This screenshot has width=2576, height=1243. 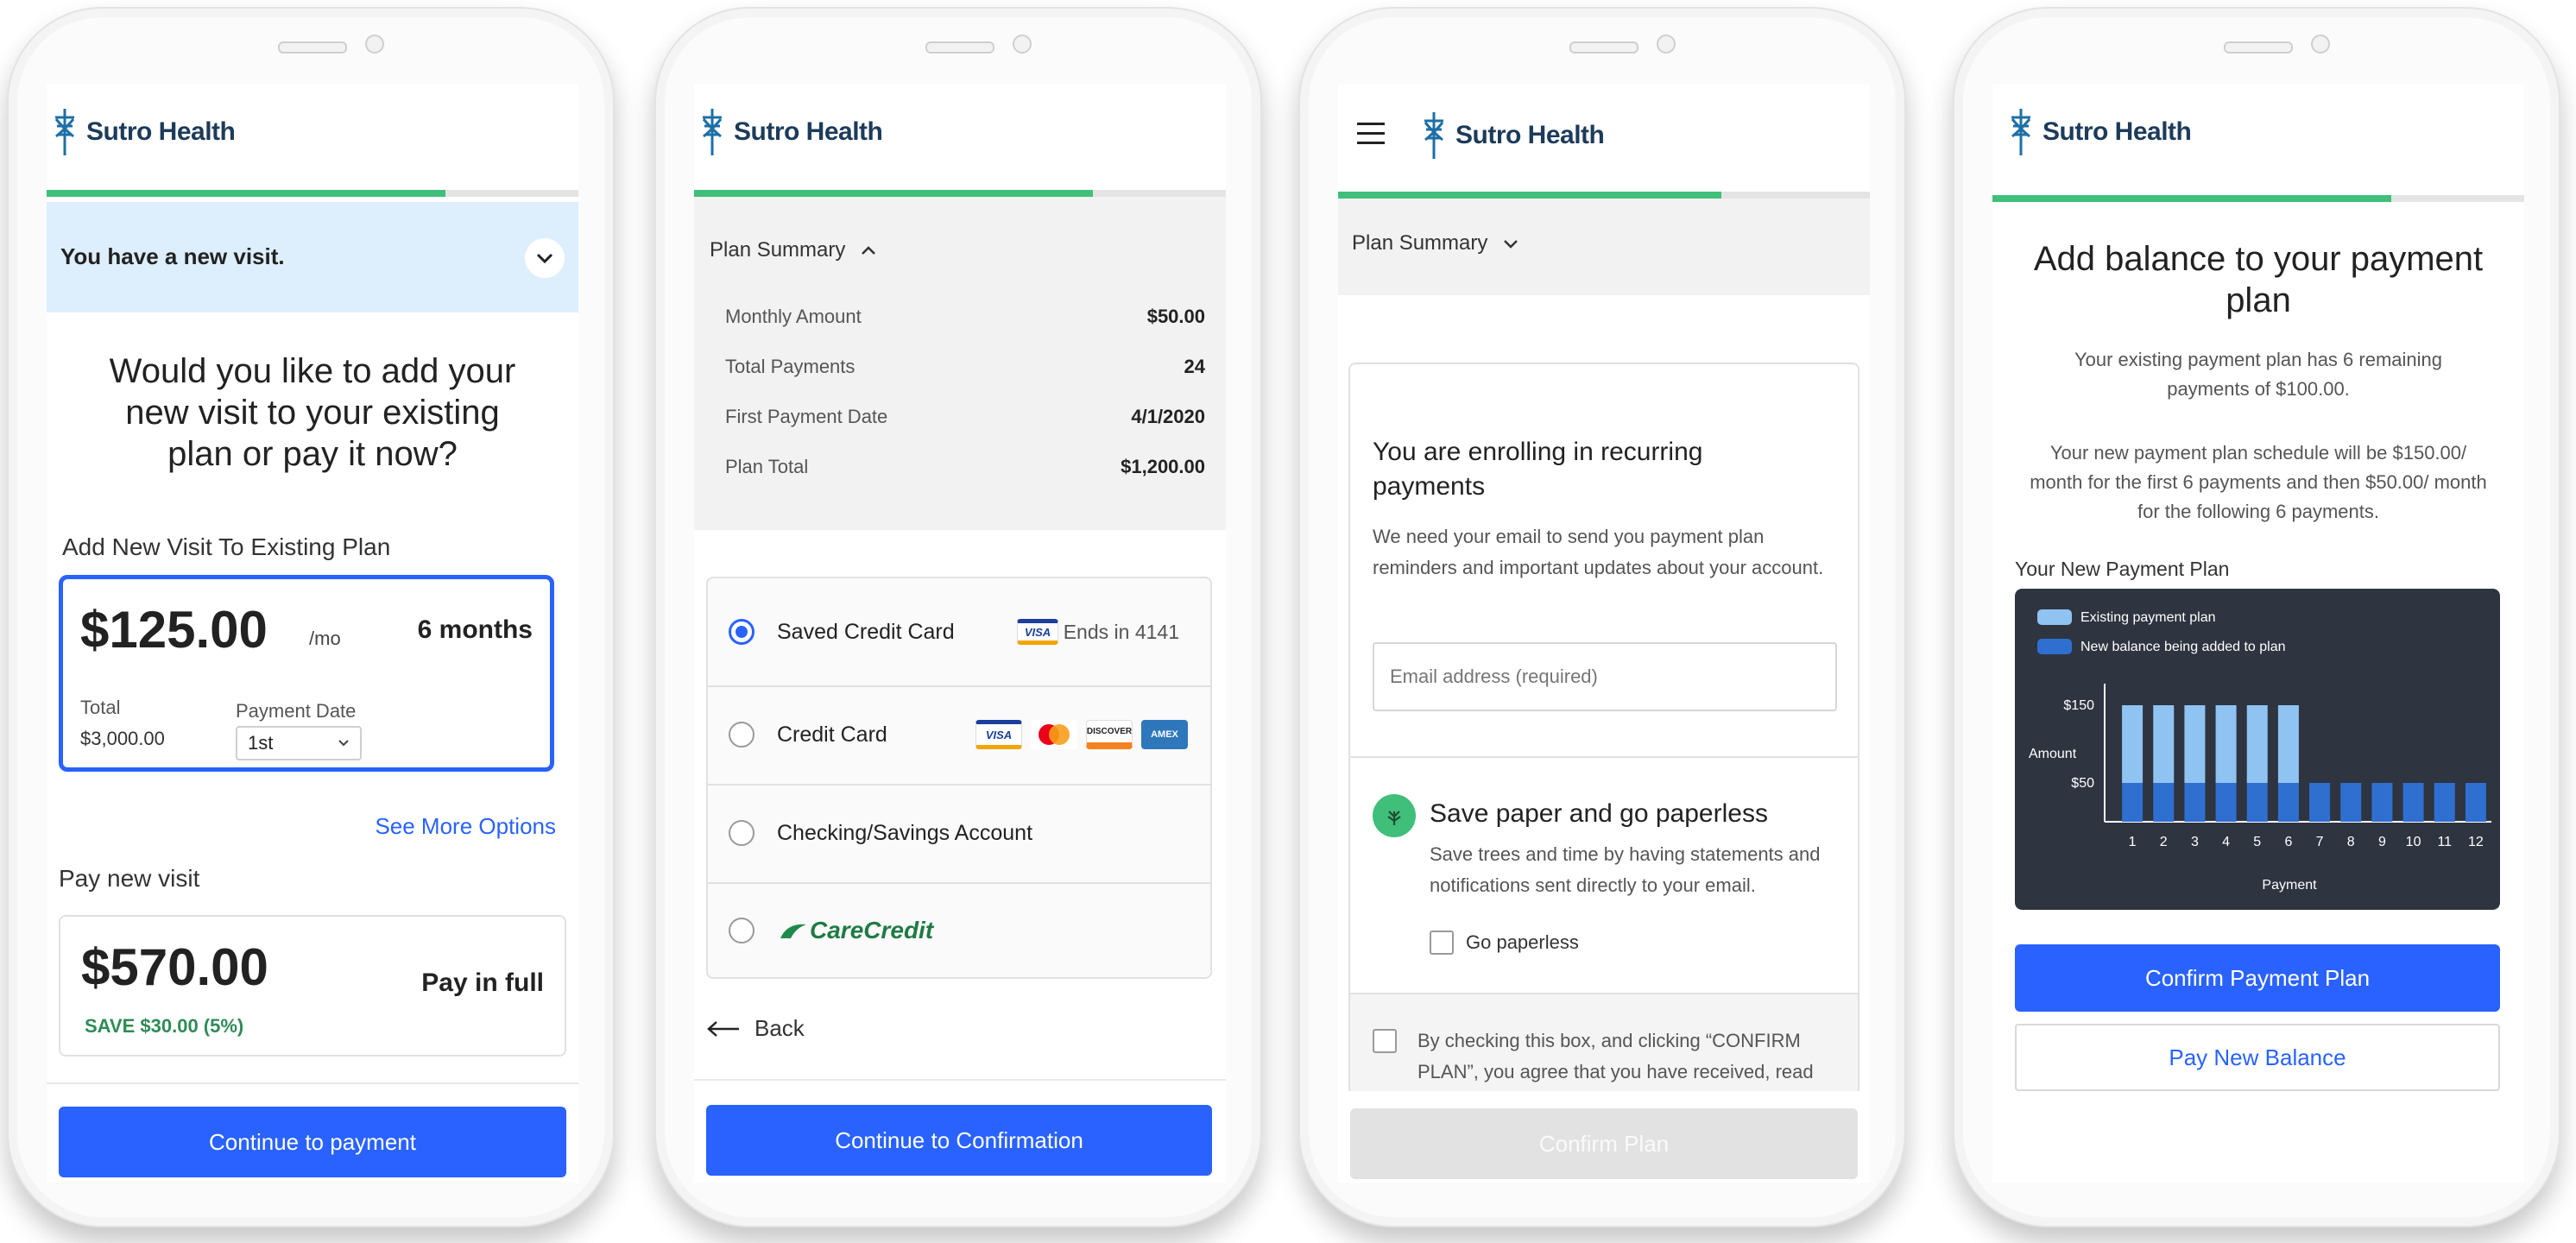 I want to click on summary-row-label: Plan Total, so click(x=767, y=467).